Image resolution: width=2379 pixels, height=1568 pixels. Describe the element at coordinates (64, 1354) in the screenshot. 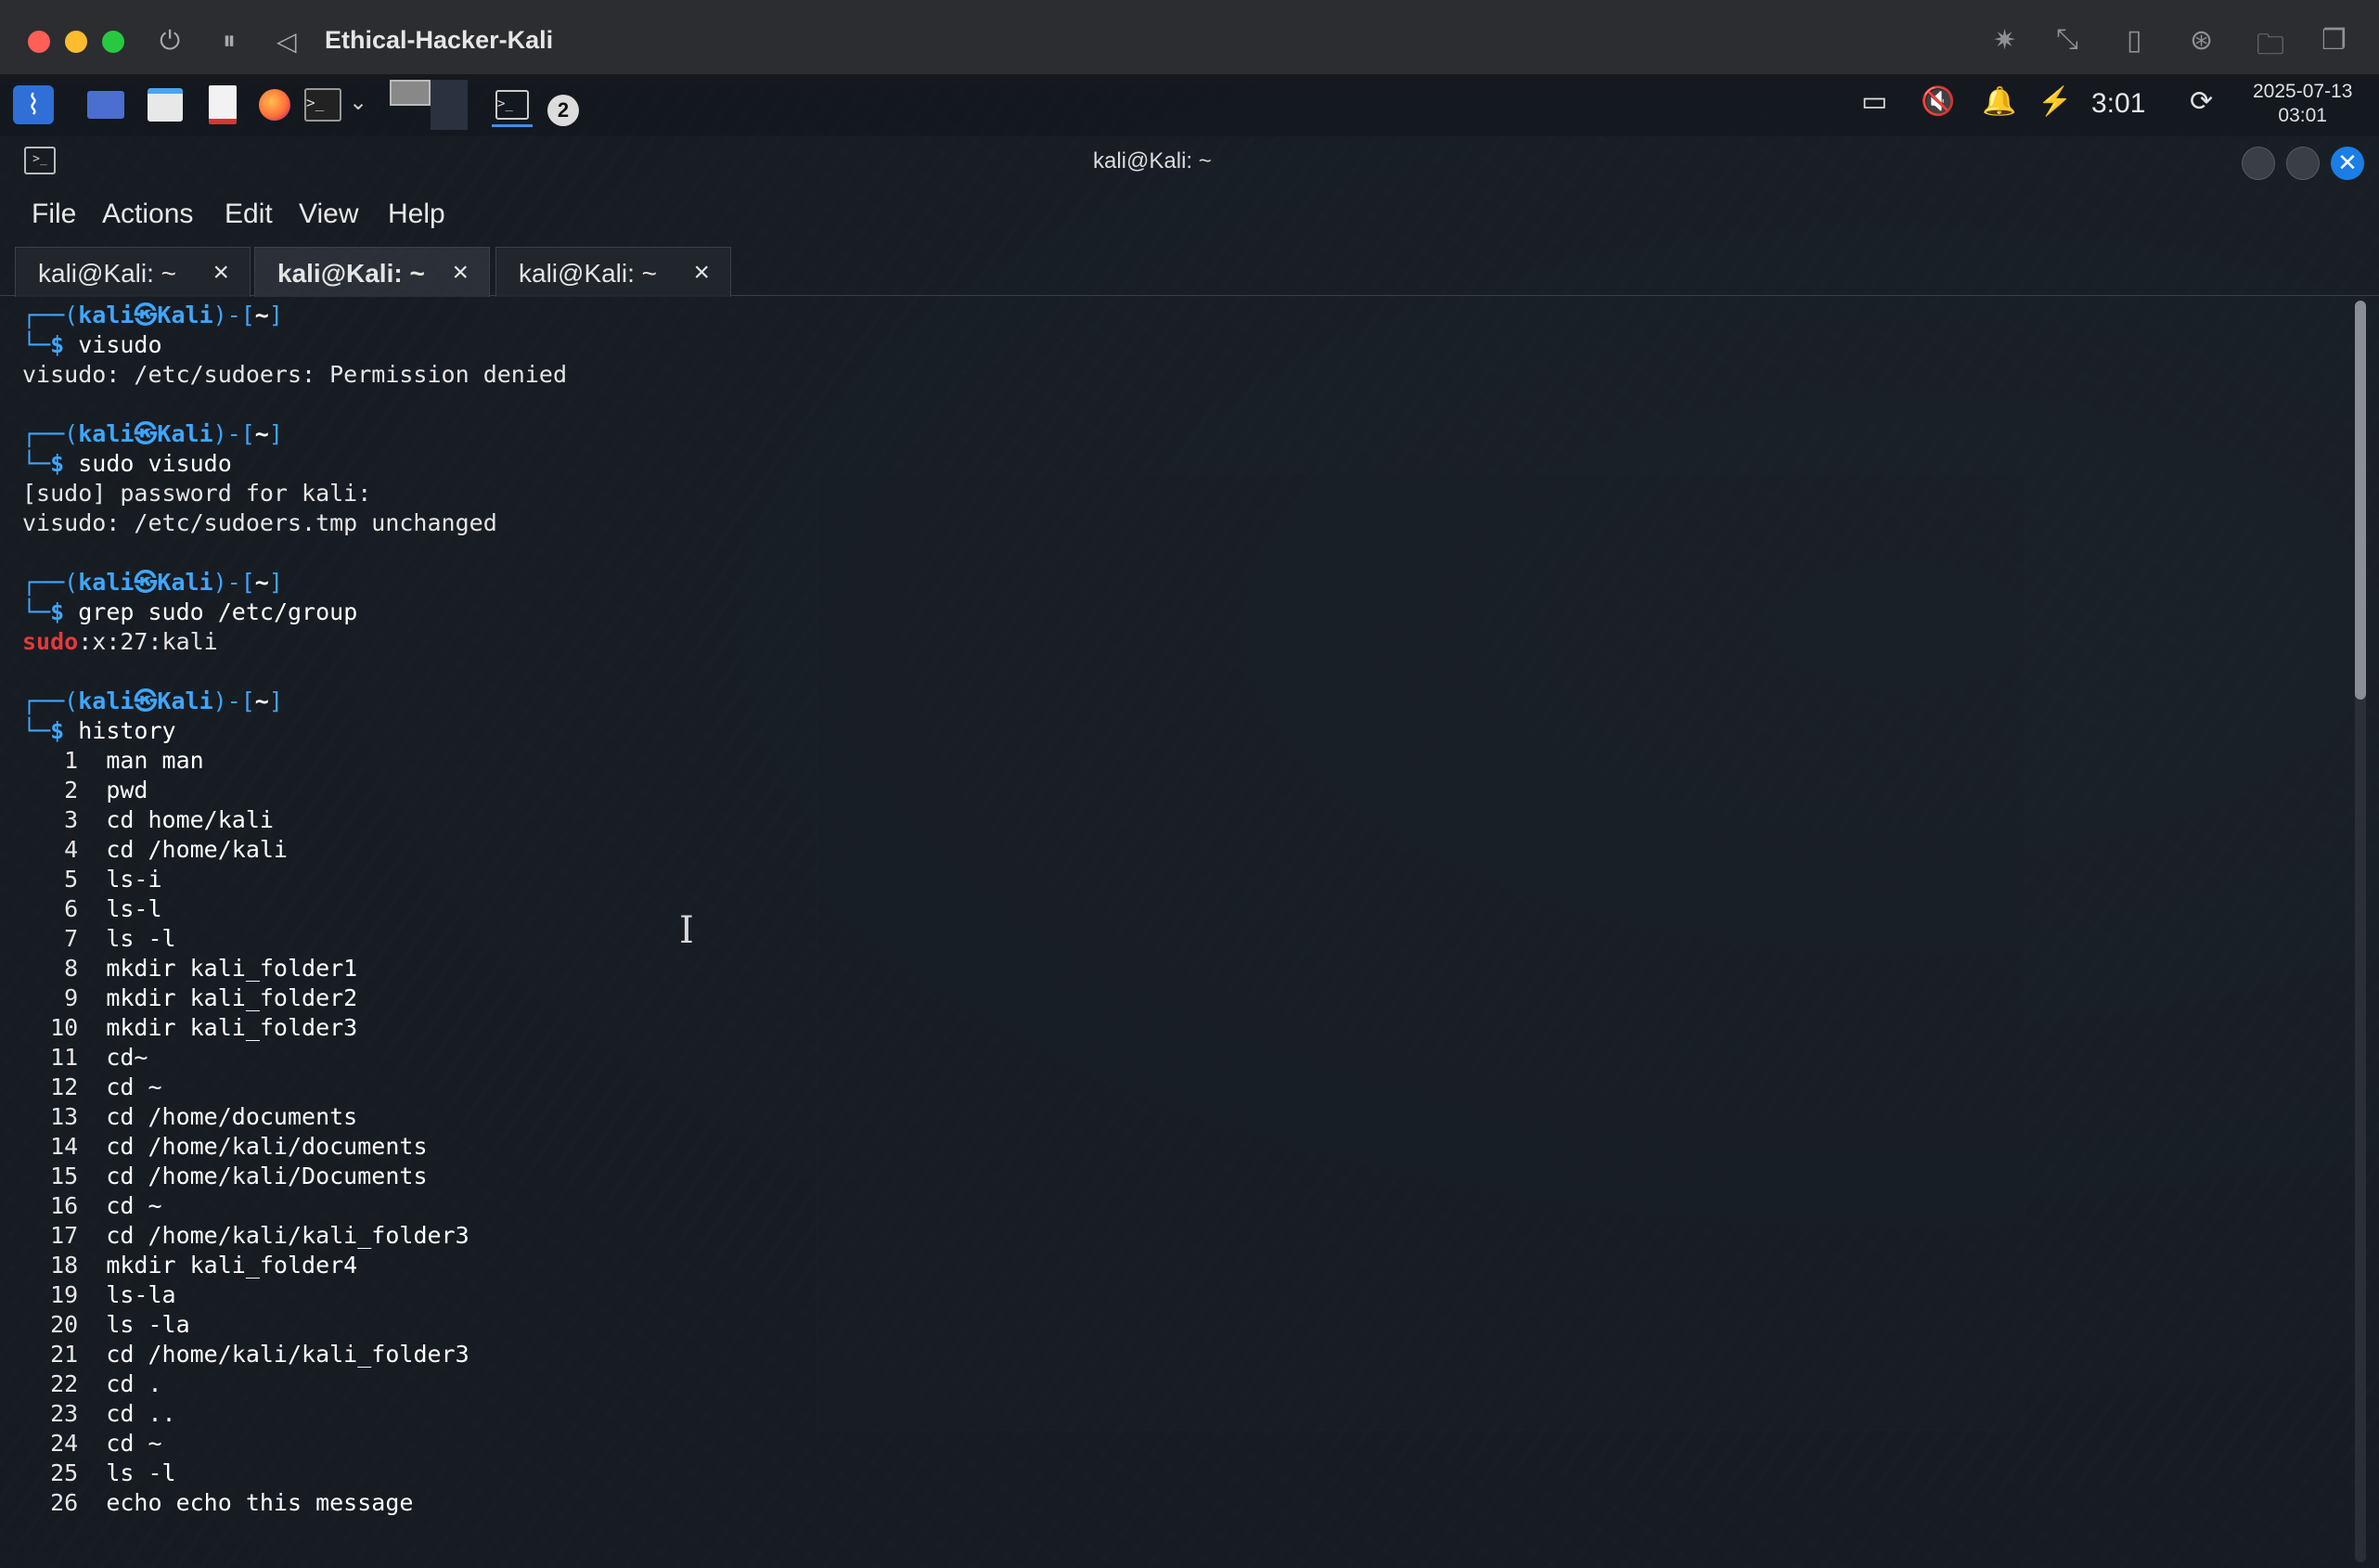

I see `history-number: 21` at that location.